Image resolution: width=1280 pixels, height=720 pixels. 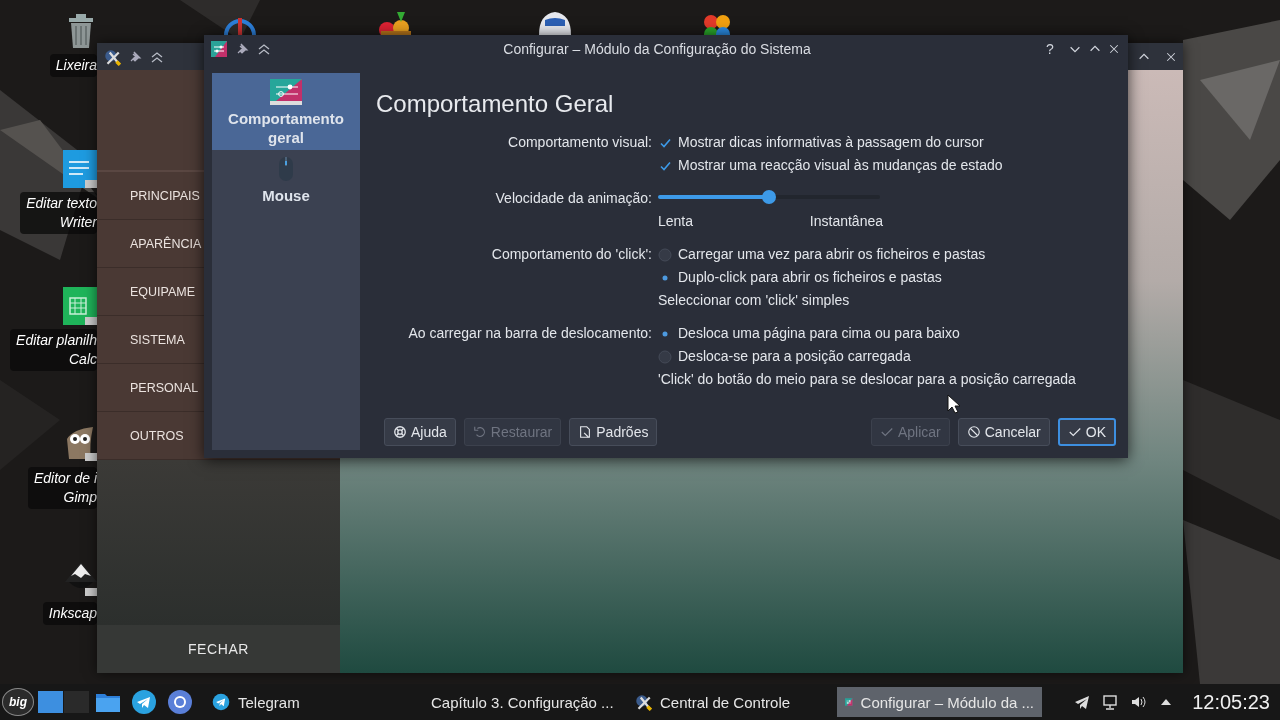 I want to click on clock: 12:05:23, so click(x=1231, y=702).